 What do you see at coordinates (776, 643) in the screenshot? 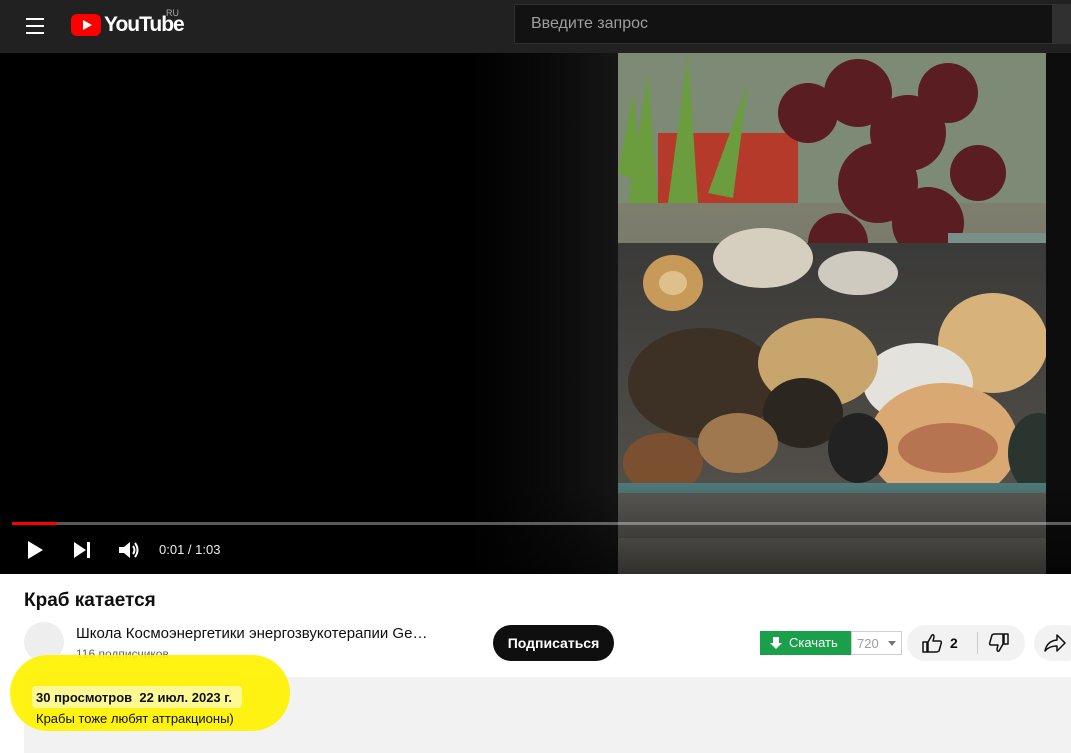
I see `download-arrow-icon` at bounding box center [776, 643].